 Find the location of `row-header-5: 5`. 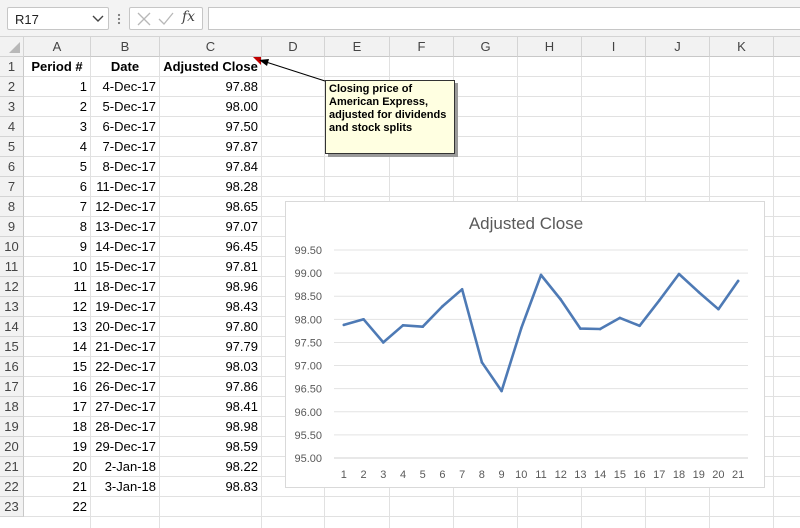

row-header-5: 5 is located at coordinates (12, 147).